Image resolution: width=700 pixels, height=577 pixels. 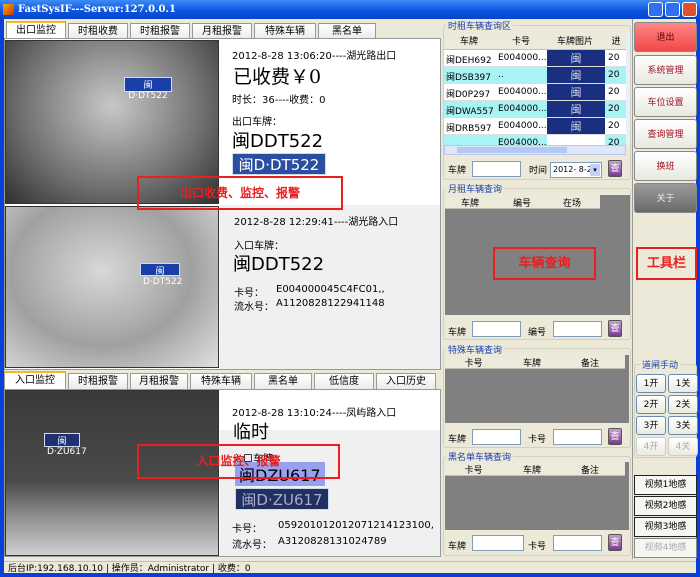 I want to click on blacklist-plate-label: 车牌, so click(x=457, y=547).